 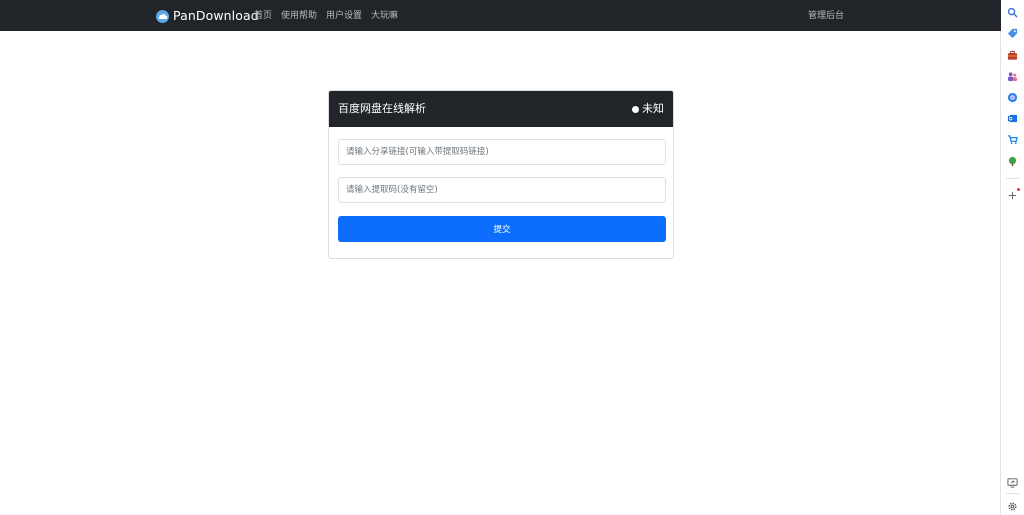 I want to click on extraction-code-input, so click(x=502, y=190).